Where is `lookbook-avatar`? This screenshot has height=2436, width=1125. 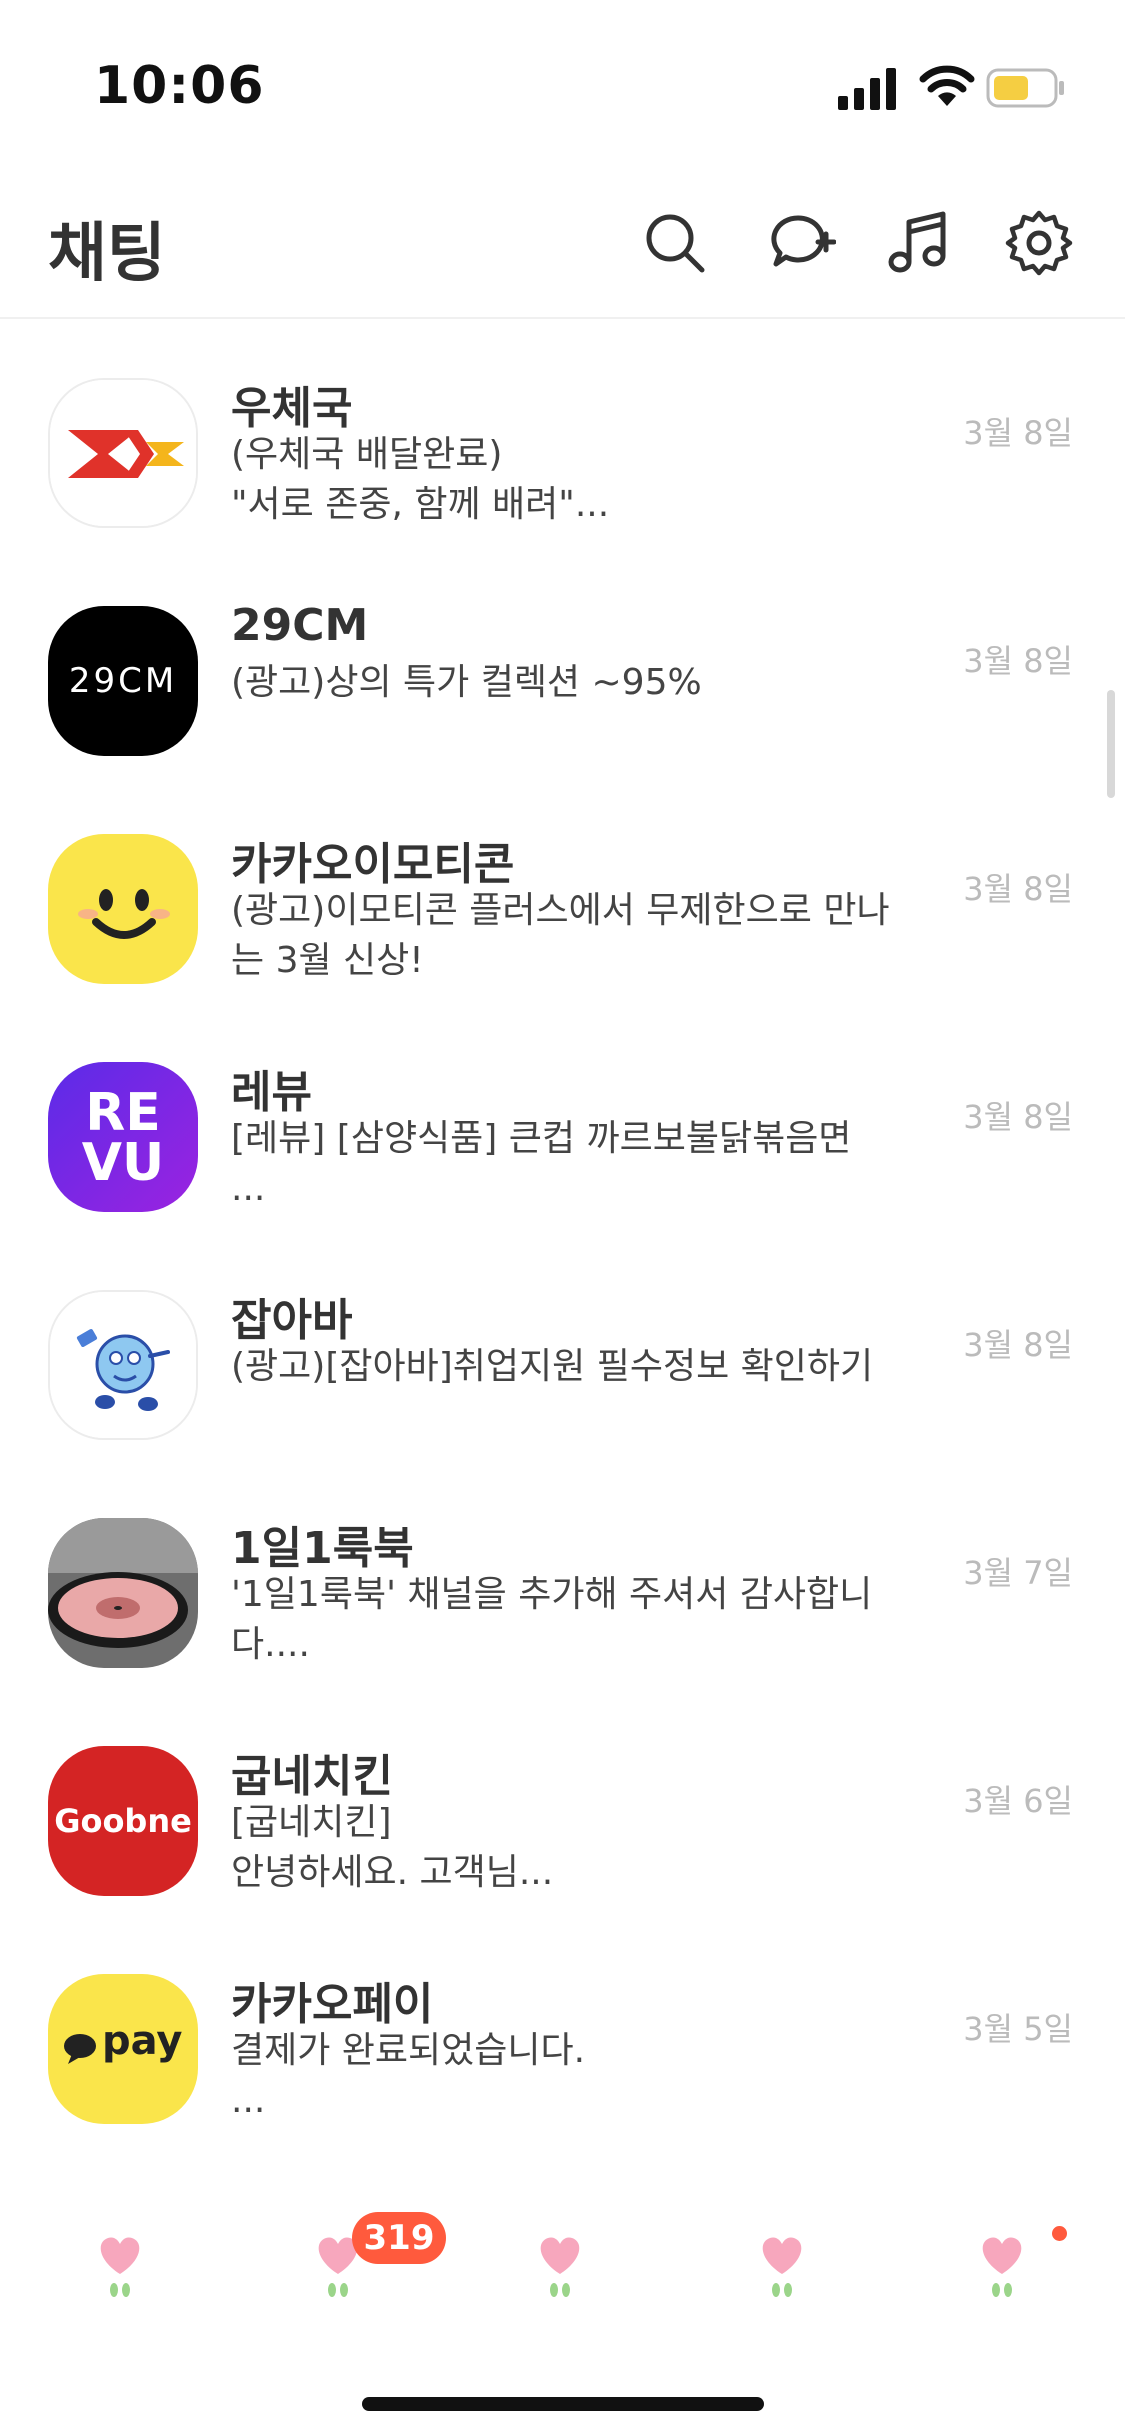
lookbook-avatar is located at coordinates (123, 1593).